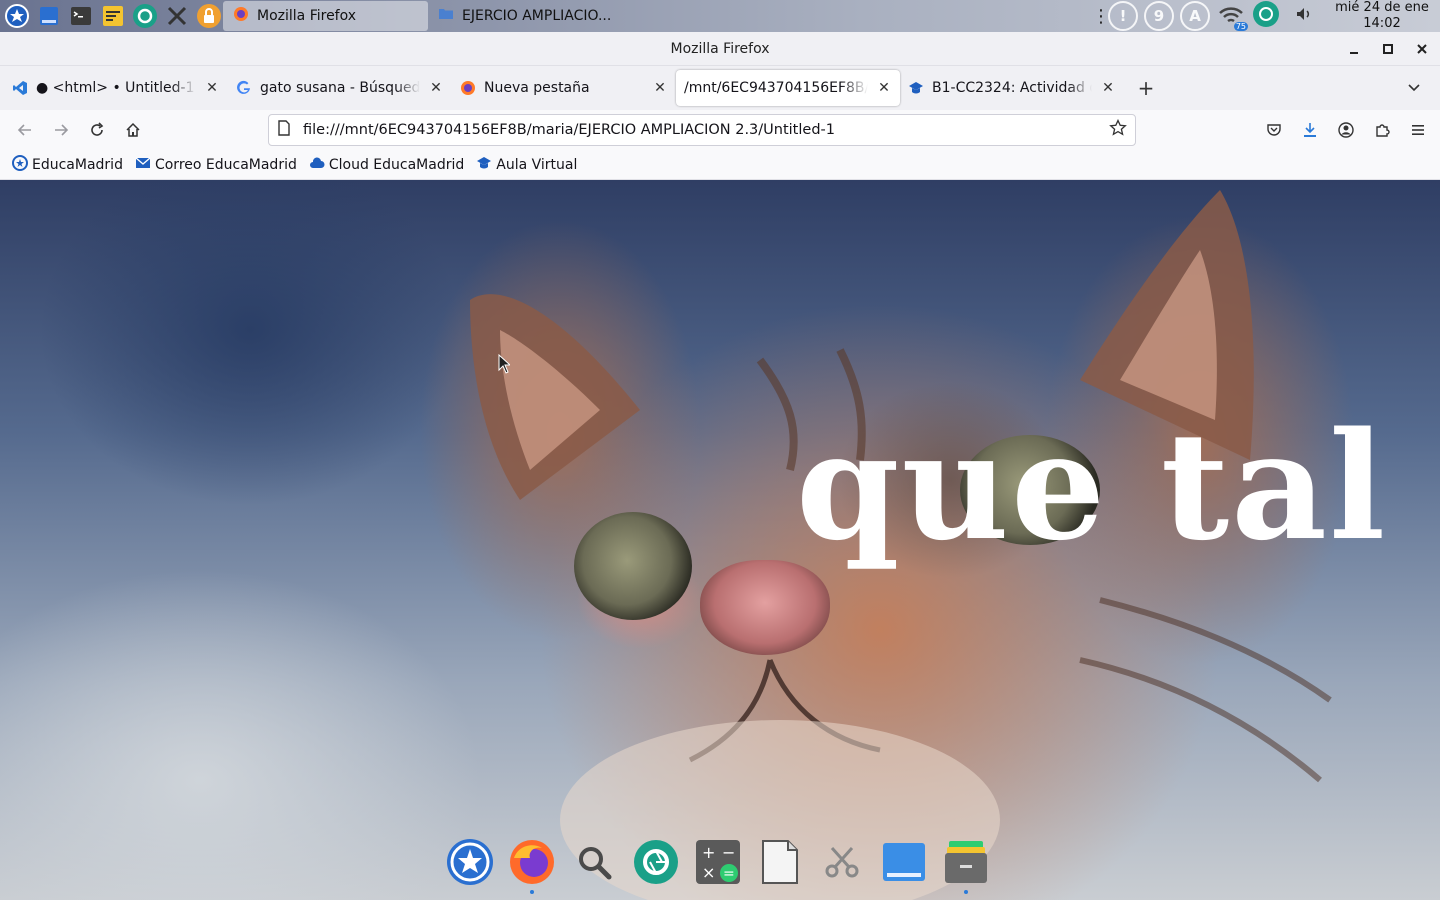 The width and height of the screenshot is (1440, 900). I want to click on tab-title: B1-CC2324: Actividad de, so click(1012, 88).